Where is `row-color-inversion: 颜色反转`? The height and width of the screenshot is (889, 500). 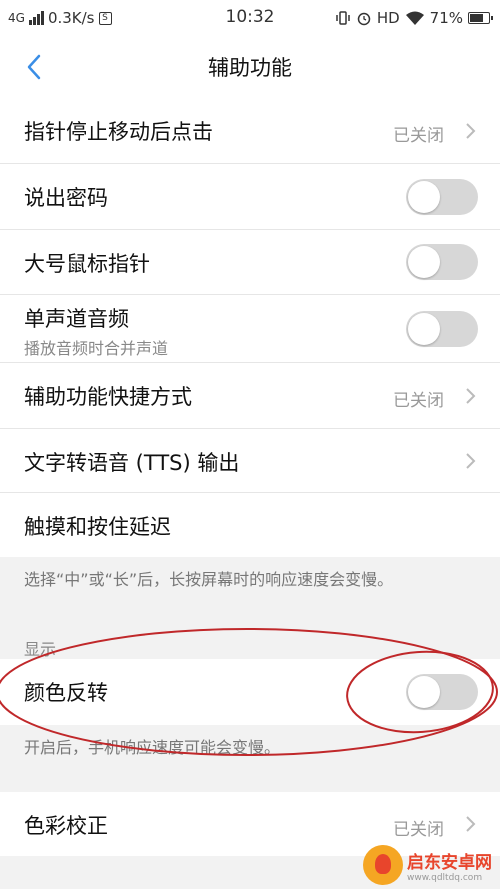
row-color-inversion: 颜色反转 is located at coordinates (250, 692).